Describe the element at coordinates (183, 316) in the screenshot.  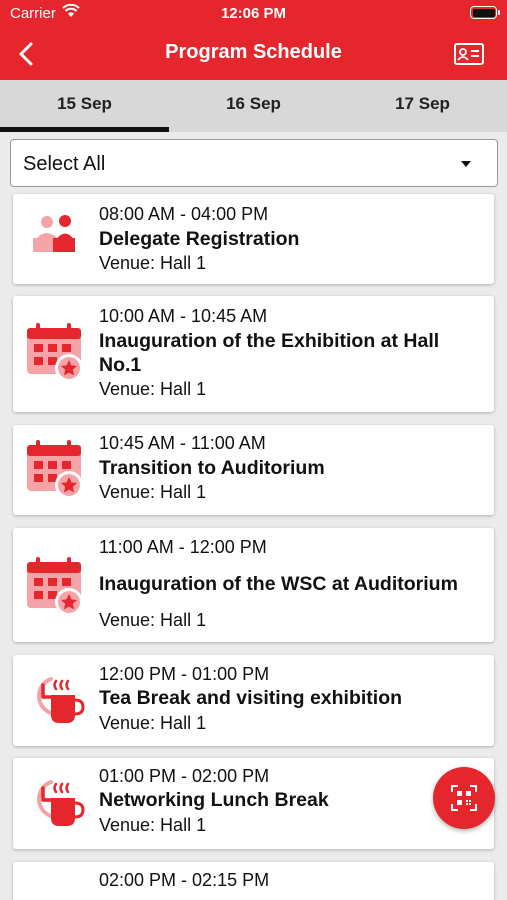
I see `session-time: 10:00 AM - 10:45 AM` at that location.